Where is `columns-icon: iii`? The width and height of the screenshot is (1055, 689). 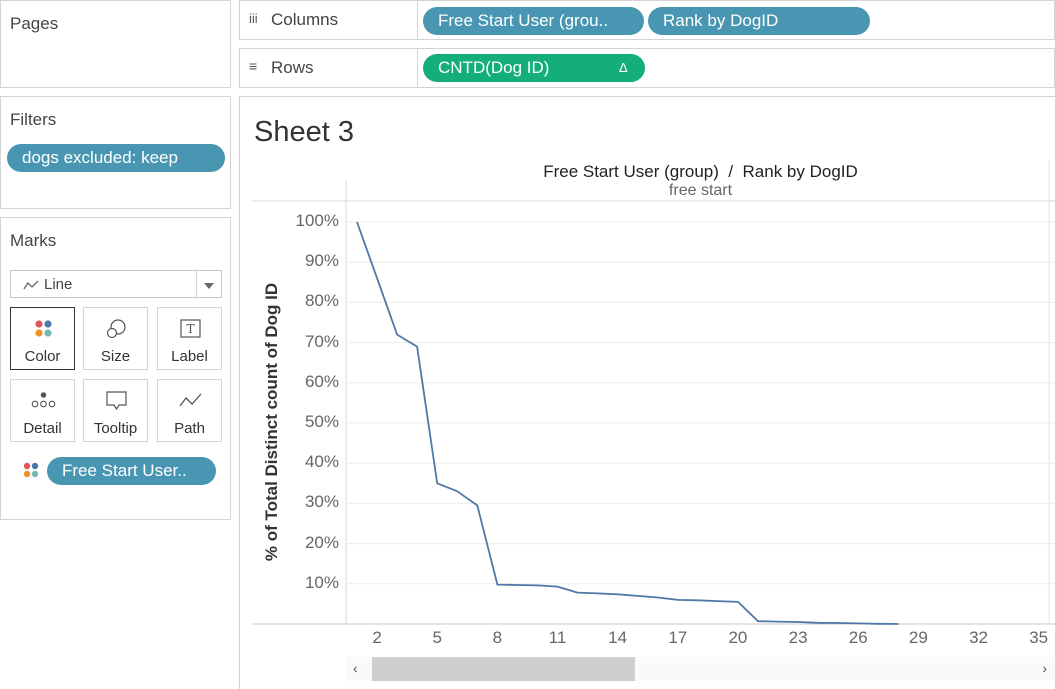 columns-icon: iii is located at coordinates (253, 18).